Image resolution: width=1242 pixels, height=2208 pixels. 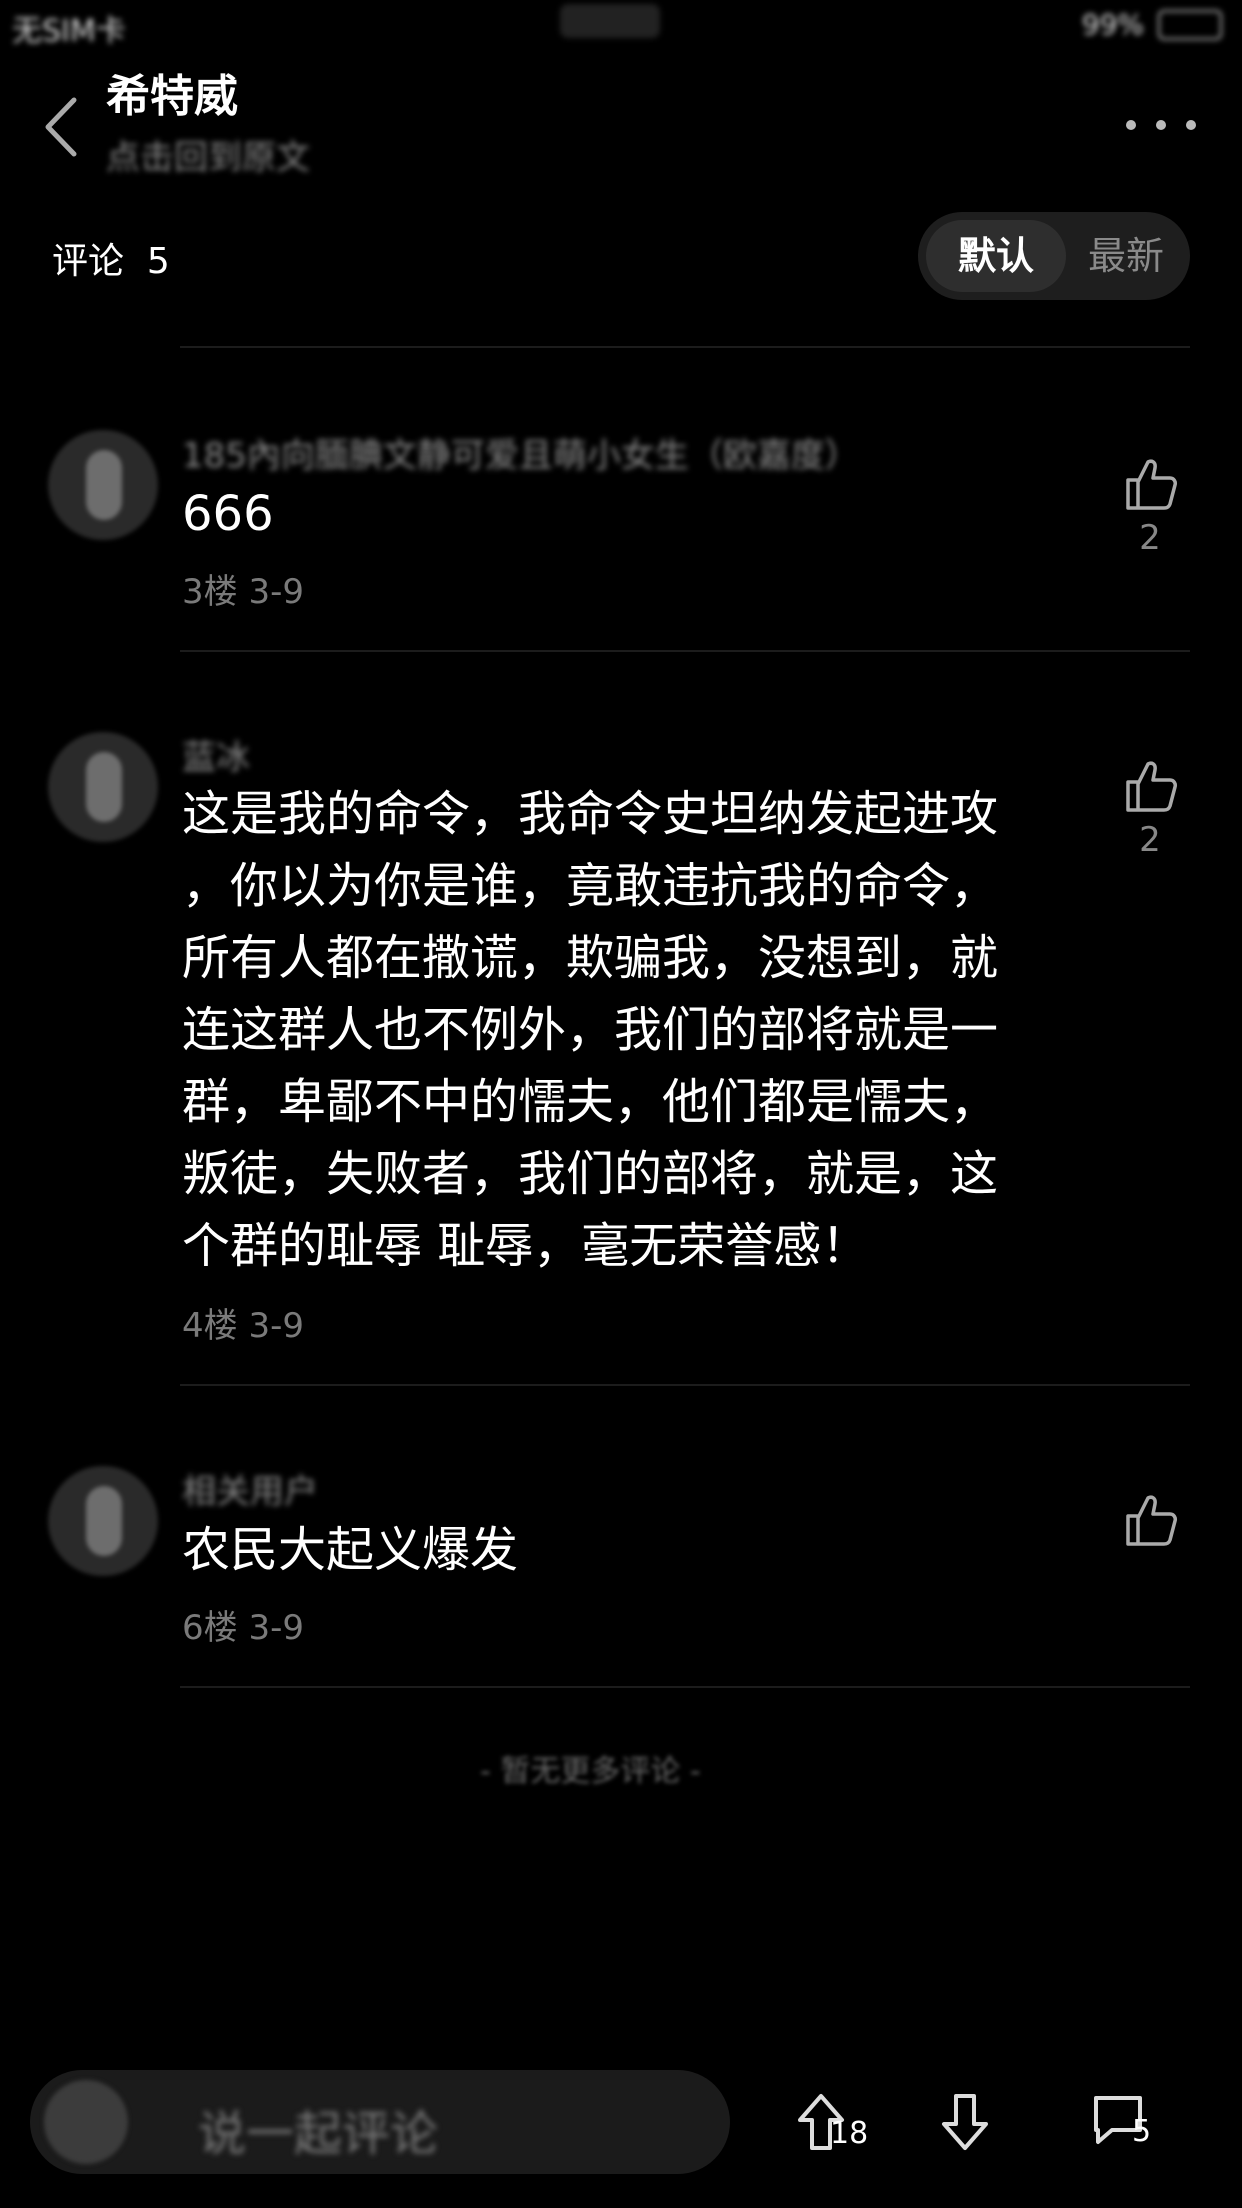 What do you see at coordinates (243, 1326) in the screenshot?
I see `comment-meta: 4楼 3-9` at bounding box center [243, 1326].